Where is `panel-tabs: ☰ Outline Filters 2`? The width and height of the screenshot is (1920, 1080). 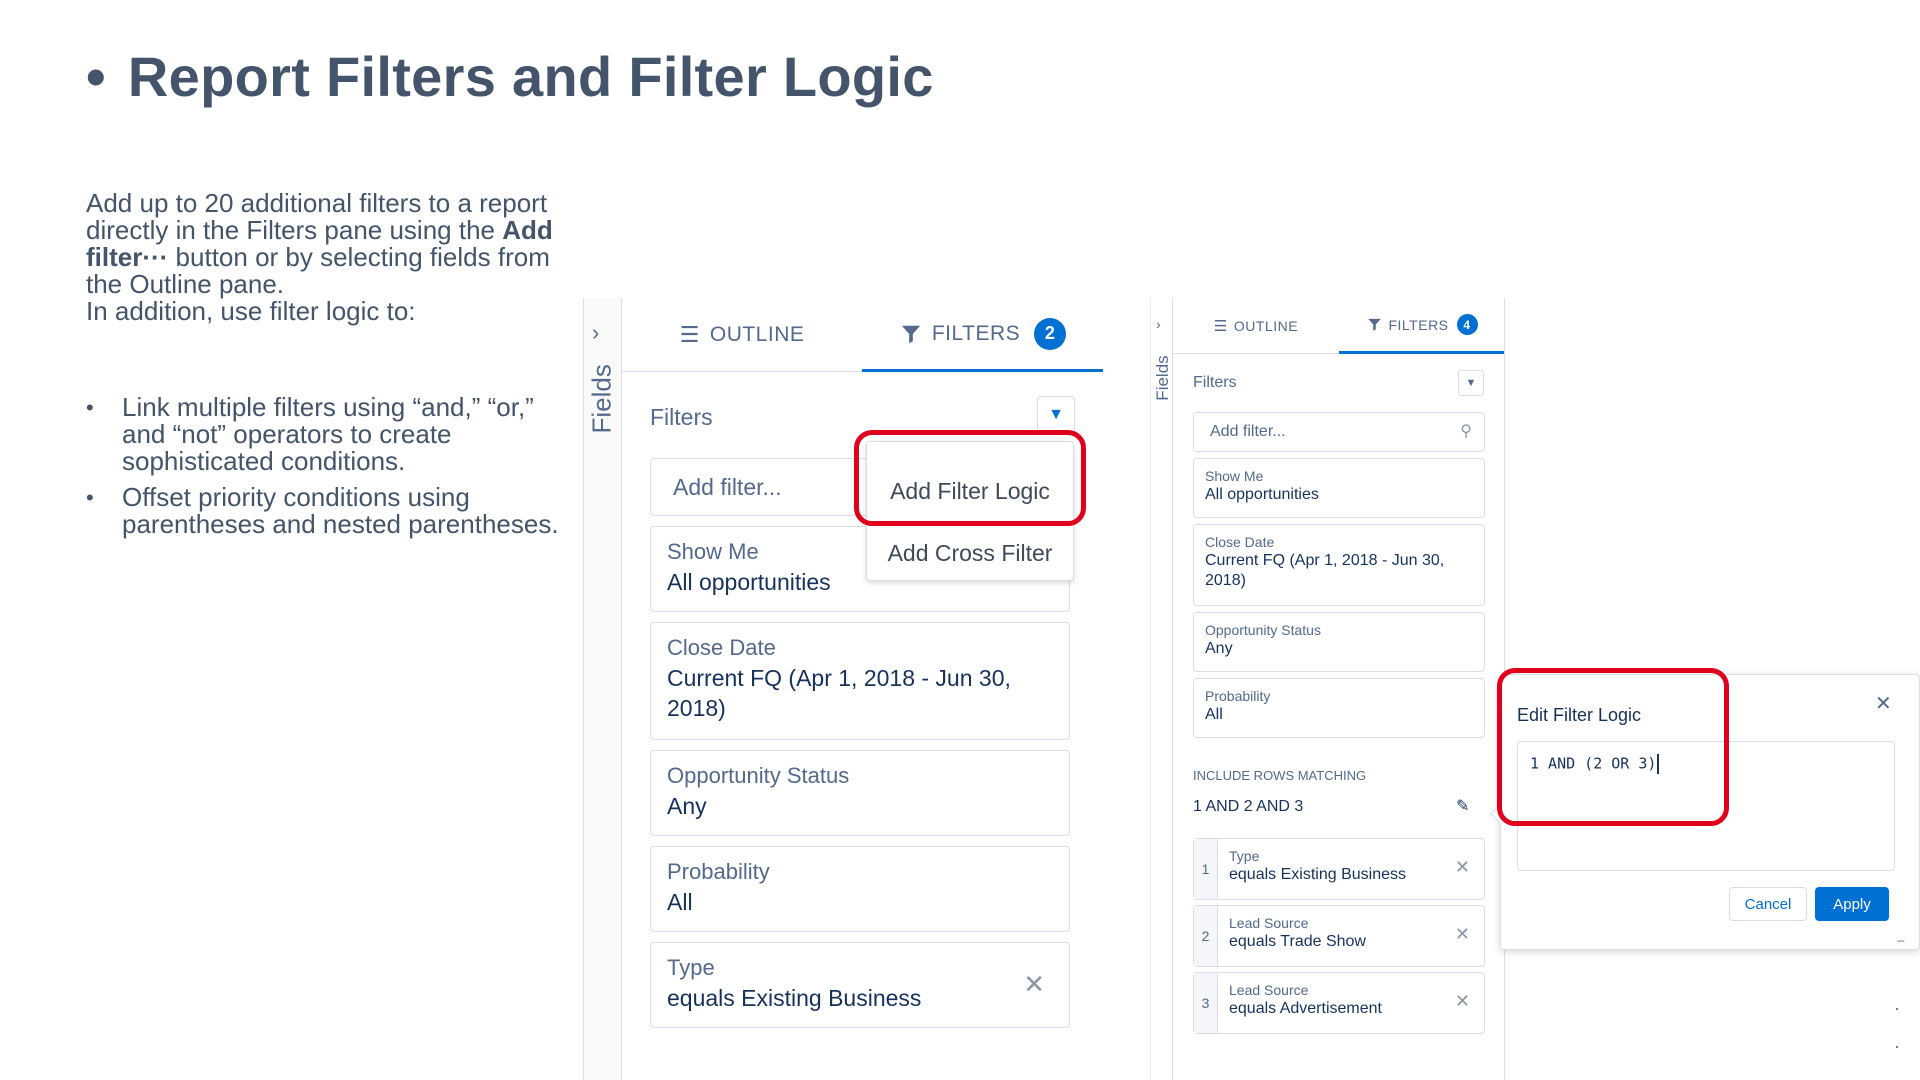
panel-tabs: ☰ Outline Filters 2 is located at coordinates (862, 335).